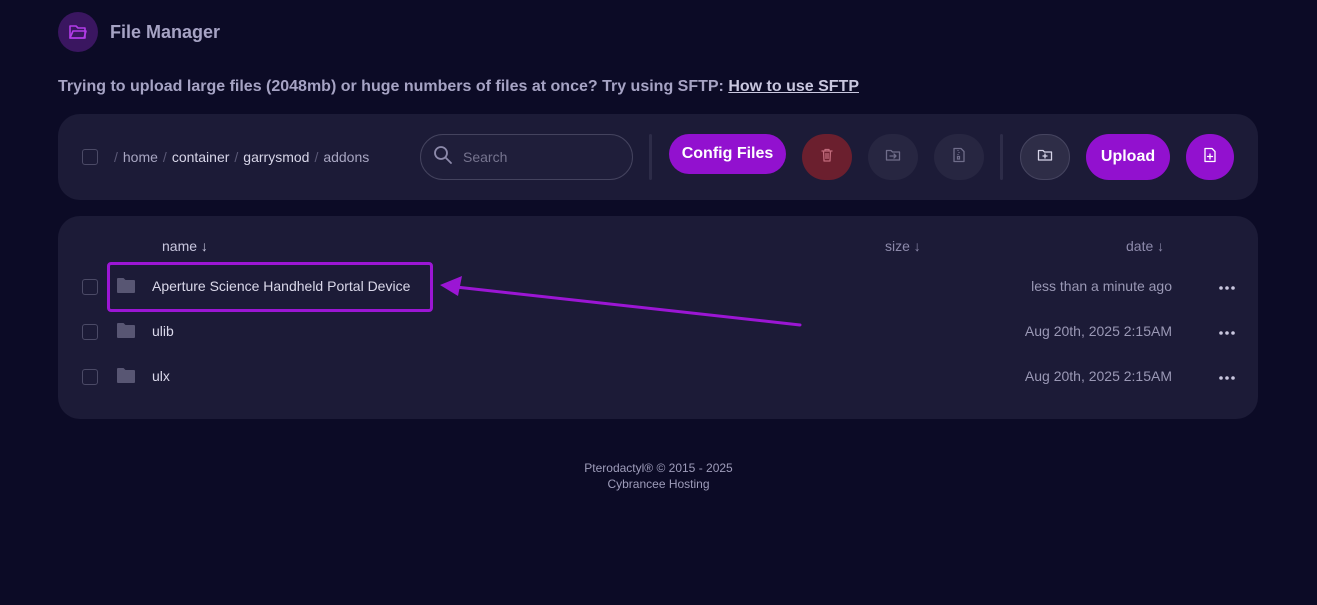 The height and width of the screenshot is (605, 1317). I want to click on file-name: ulib, so click(163, 331).